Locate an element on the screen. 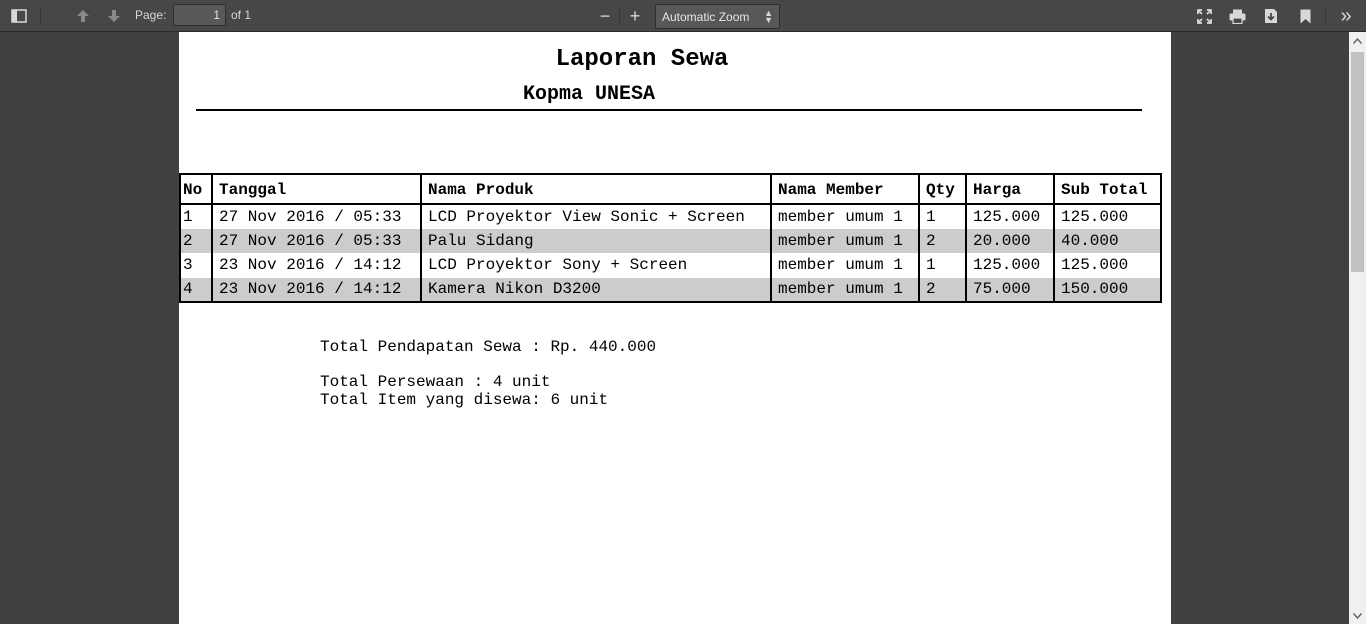 This screenshot has width=1366, height=624. table-cell: 75.000 is located at coordinates (1010, 290).